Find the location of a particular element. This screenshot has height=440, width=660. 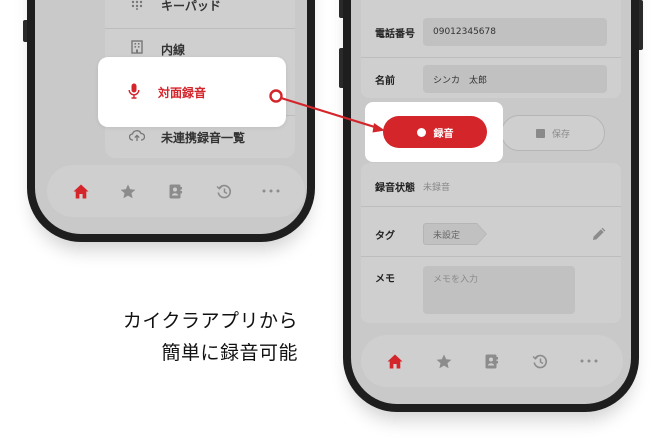

microphone-icon is located at coordinates (135, 92).